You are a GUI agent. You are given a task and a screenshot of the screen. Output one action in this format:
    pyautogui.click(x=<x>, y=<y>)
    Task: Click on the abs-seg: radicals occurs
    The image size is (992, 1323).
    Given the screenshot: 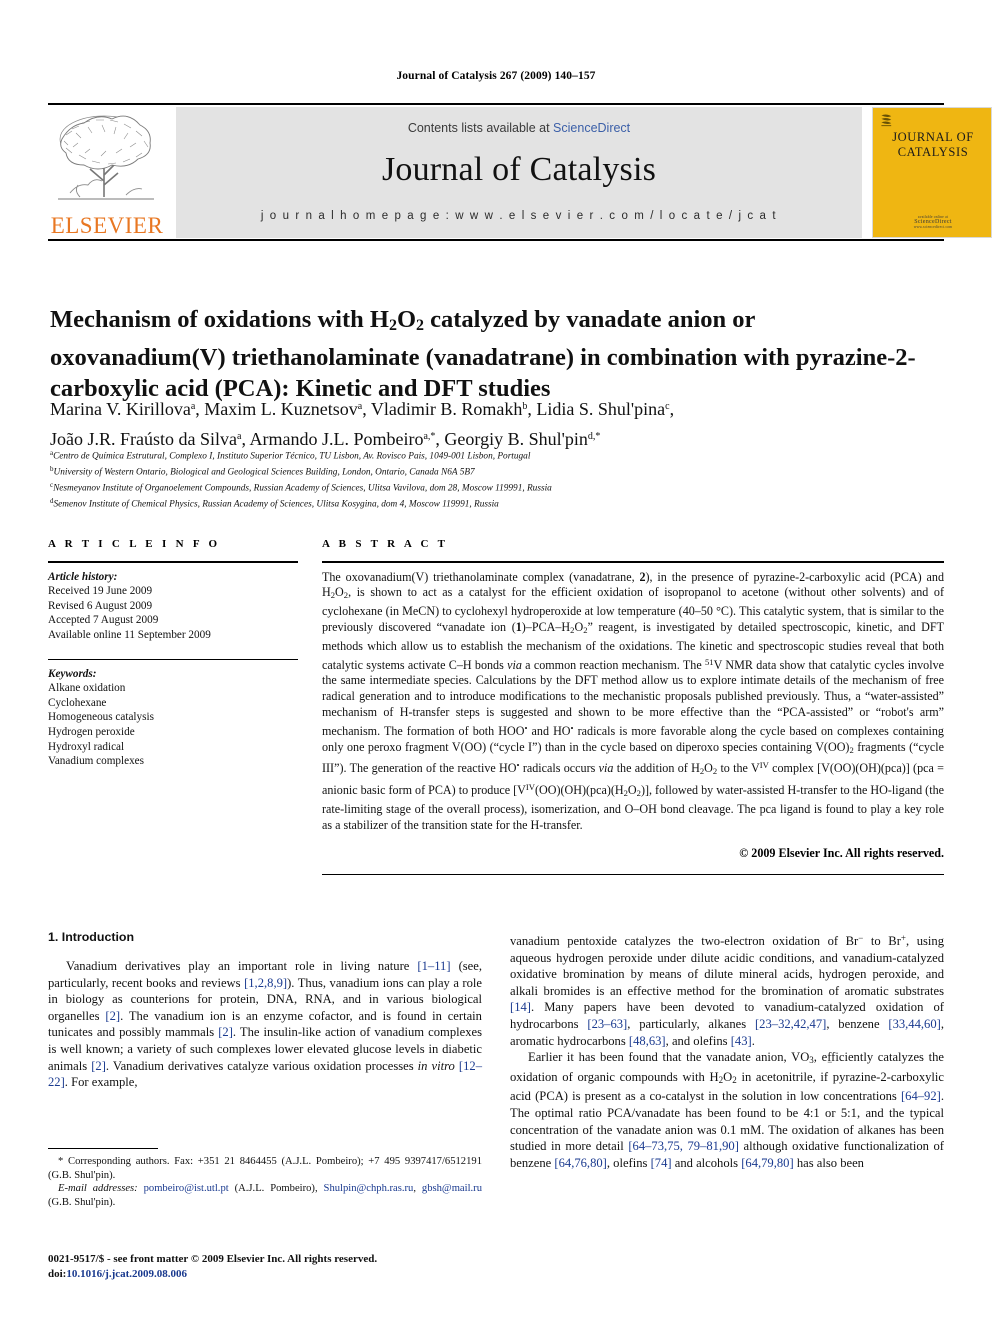 What is the action you would take?
    pyautogui.click(x=559, y=768)
    